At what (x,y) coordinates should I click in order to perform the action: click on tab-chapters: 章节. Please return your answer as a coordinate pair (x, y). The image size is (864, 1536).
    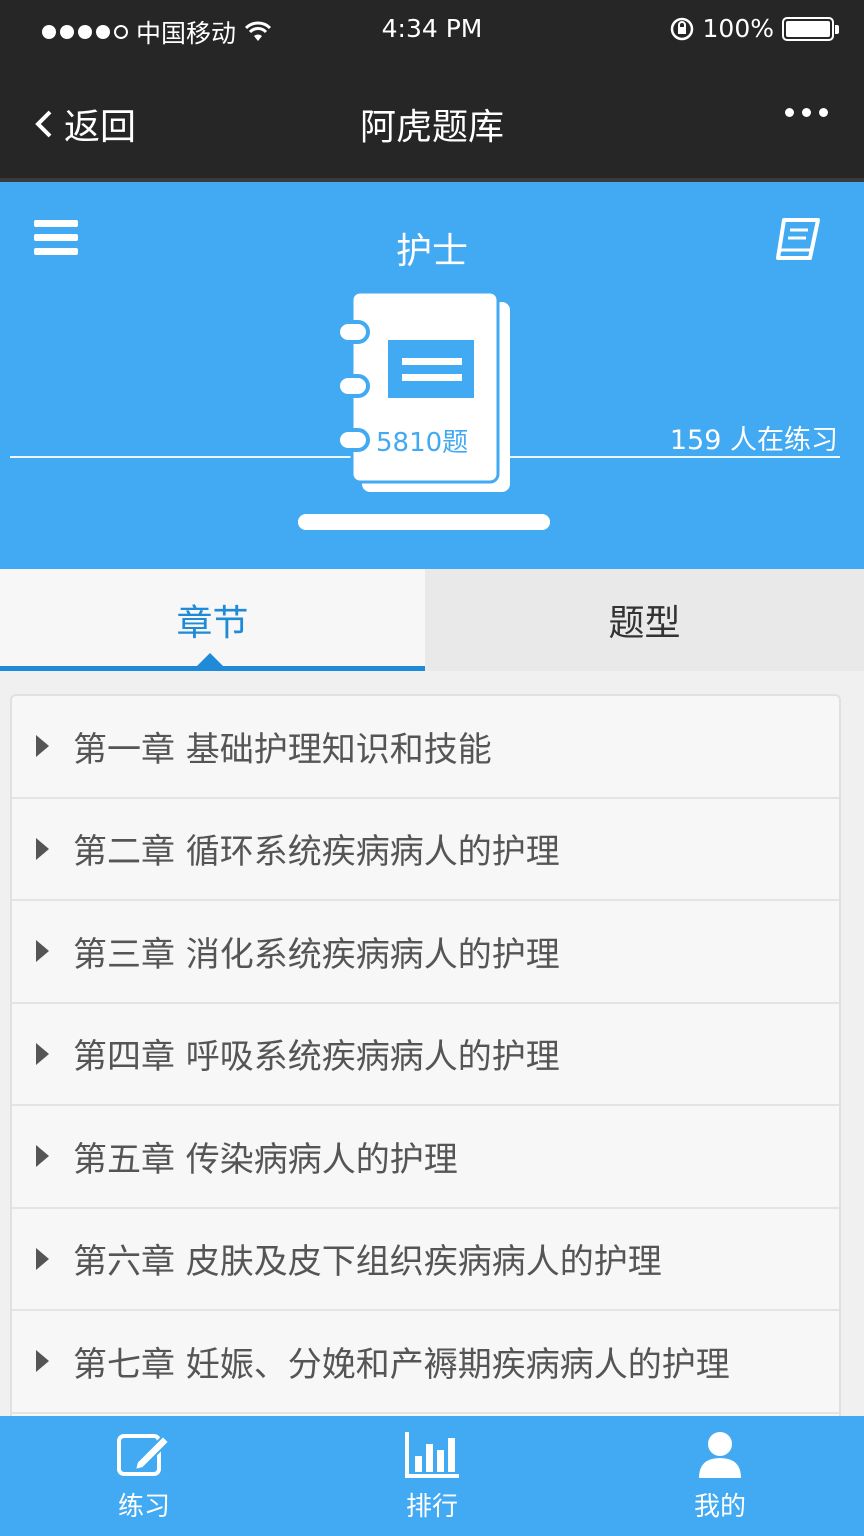
    Looking at the image, I should click on (212, 620).